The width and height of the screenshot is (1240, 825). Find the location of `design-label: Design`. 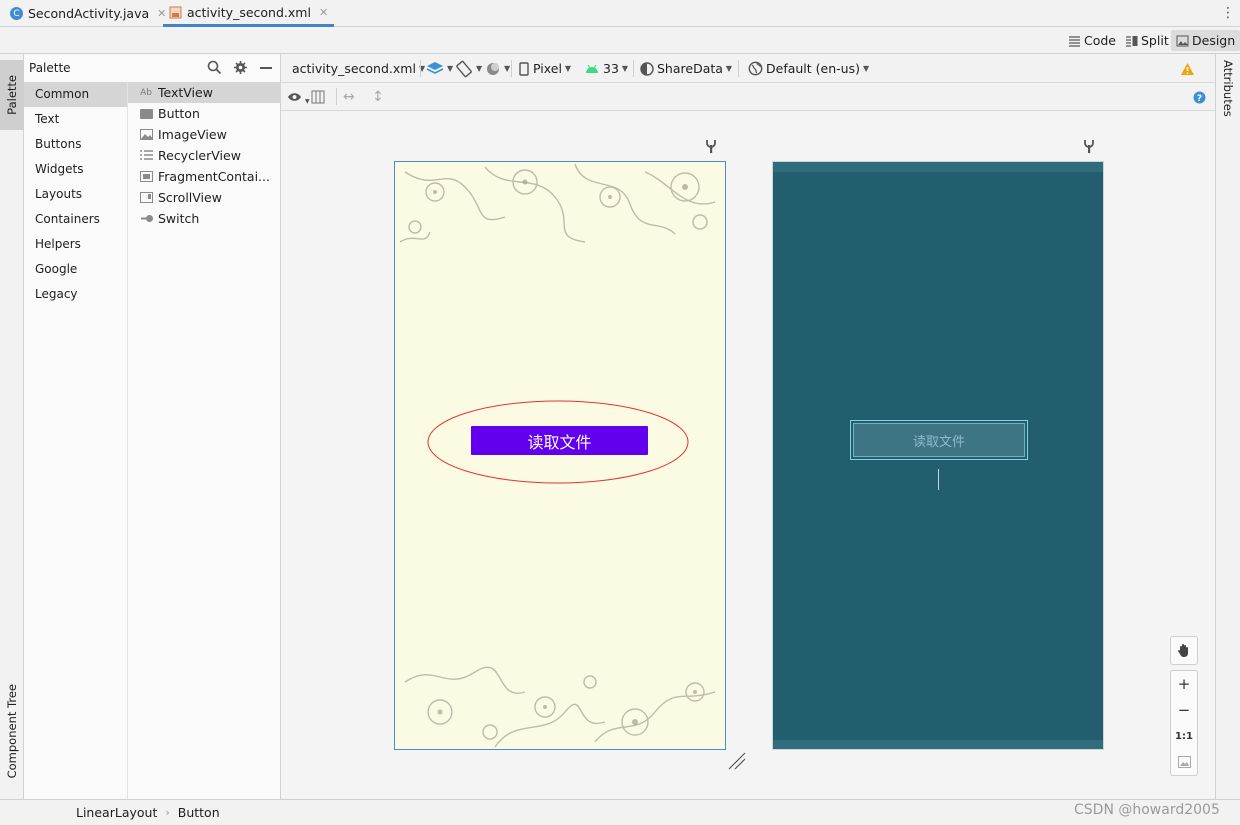

design-label: Design is located at coordinates (1214, 40).